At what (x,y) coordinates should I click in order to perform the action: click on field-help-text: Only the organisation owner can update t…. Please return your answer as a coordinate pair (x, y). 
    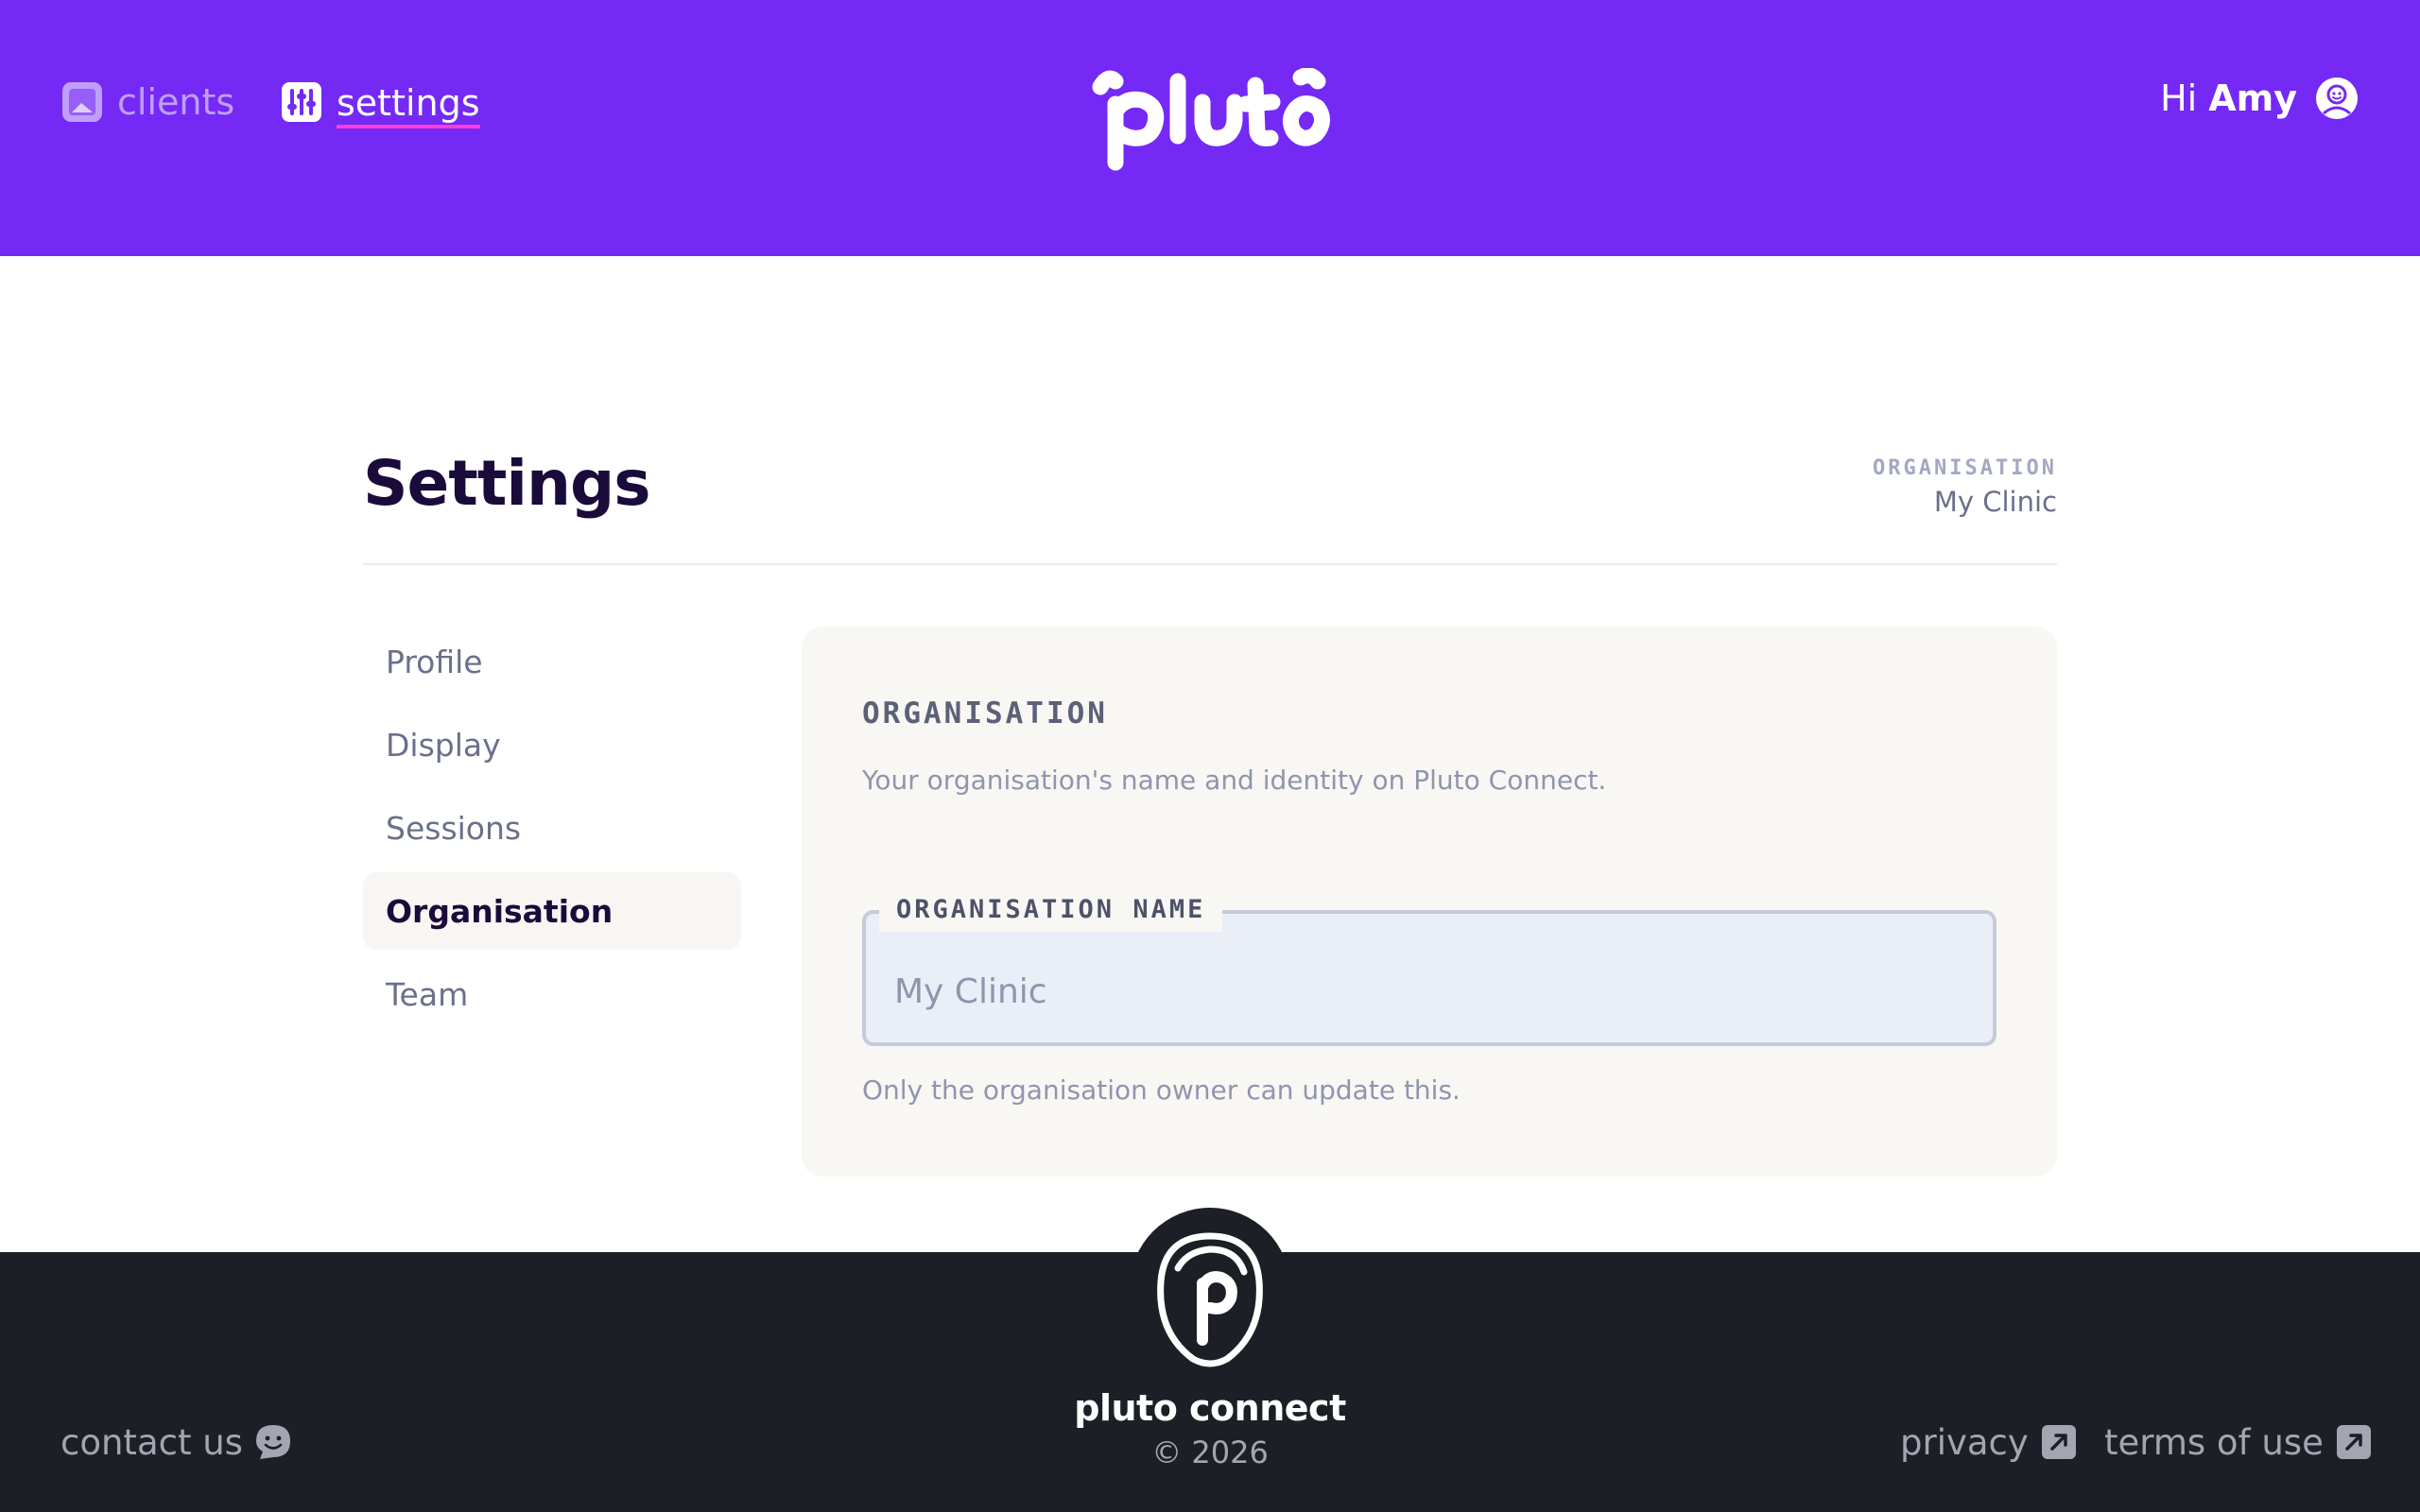
    Looking at the image, I should click on (1161, 1090).